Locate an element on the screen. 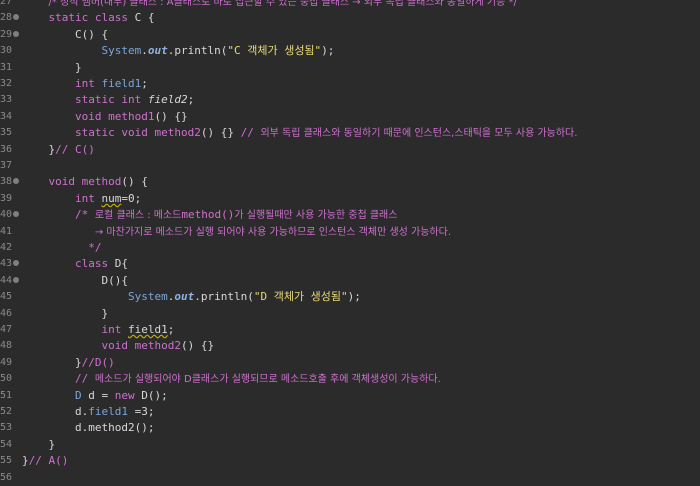 Image resolution: width=700 pixels, height=486 pixels. code-line: 32 int field1; is located at coordinates (350, 84).